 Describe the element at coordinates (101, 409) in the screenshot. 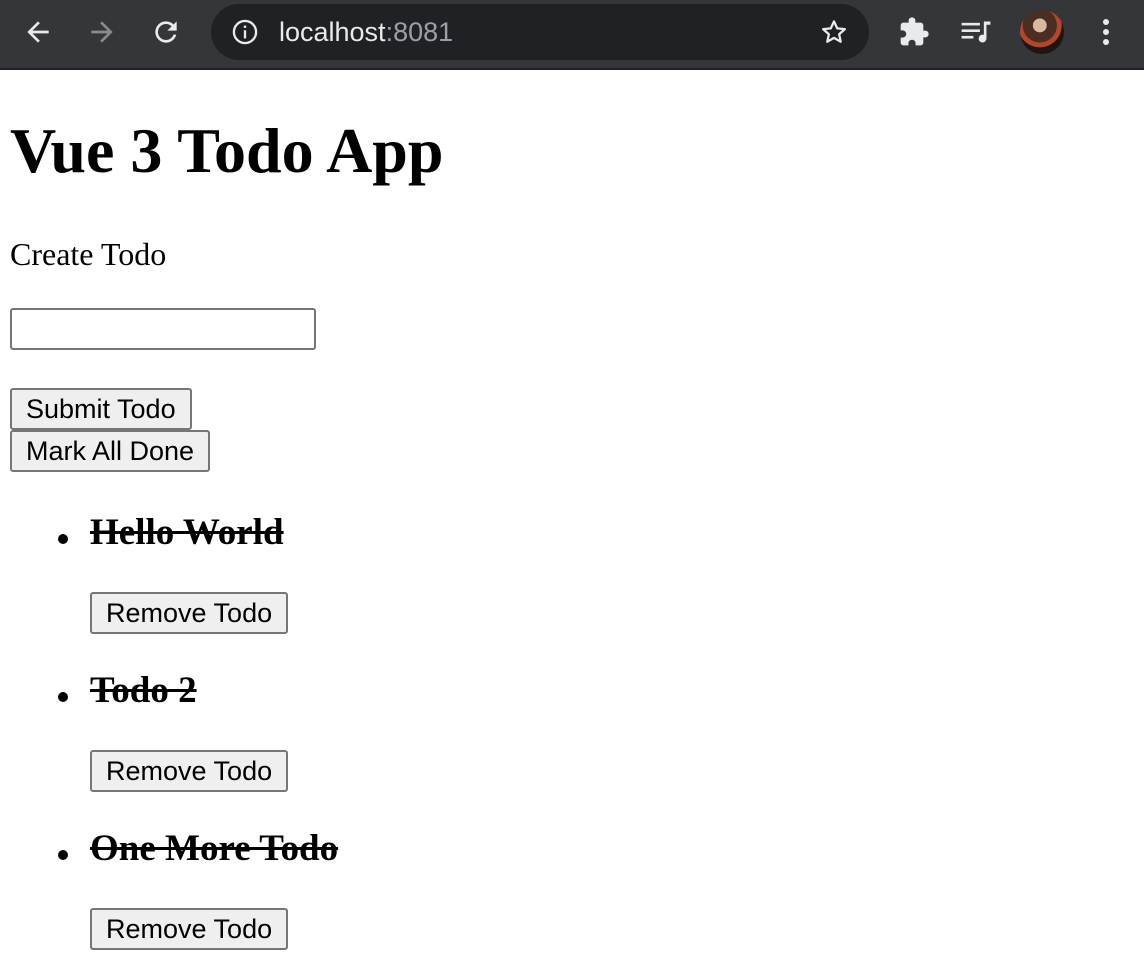

I see `submit-todo-button: Submit Todo` at that location.